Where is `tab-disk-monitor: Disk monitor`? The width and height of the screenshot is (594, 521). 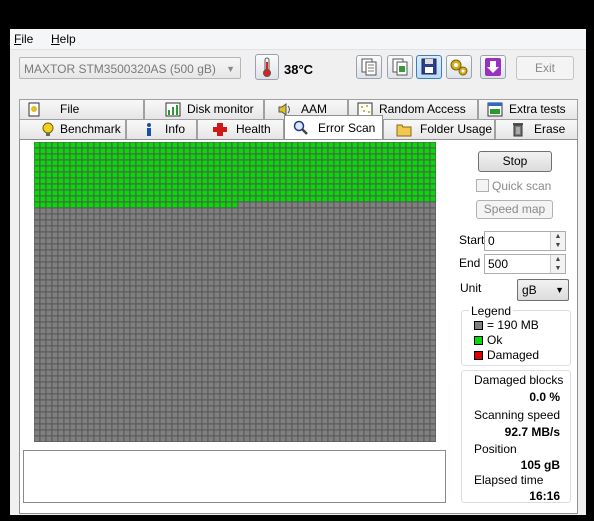 tab-disk-monitor: Disk monitor is located at coordinates (204, 109).